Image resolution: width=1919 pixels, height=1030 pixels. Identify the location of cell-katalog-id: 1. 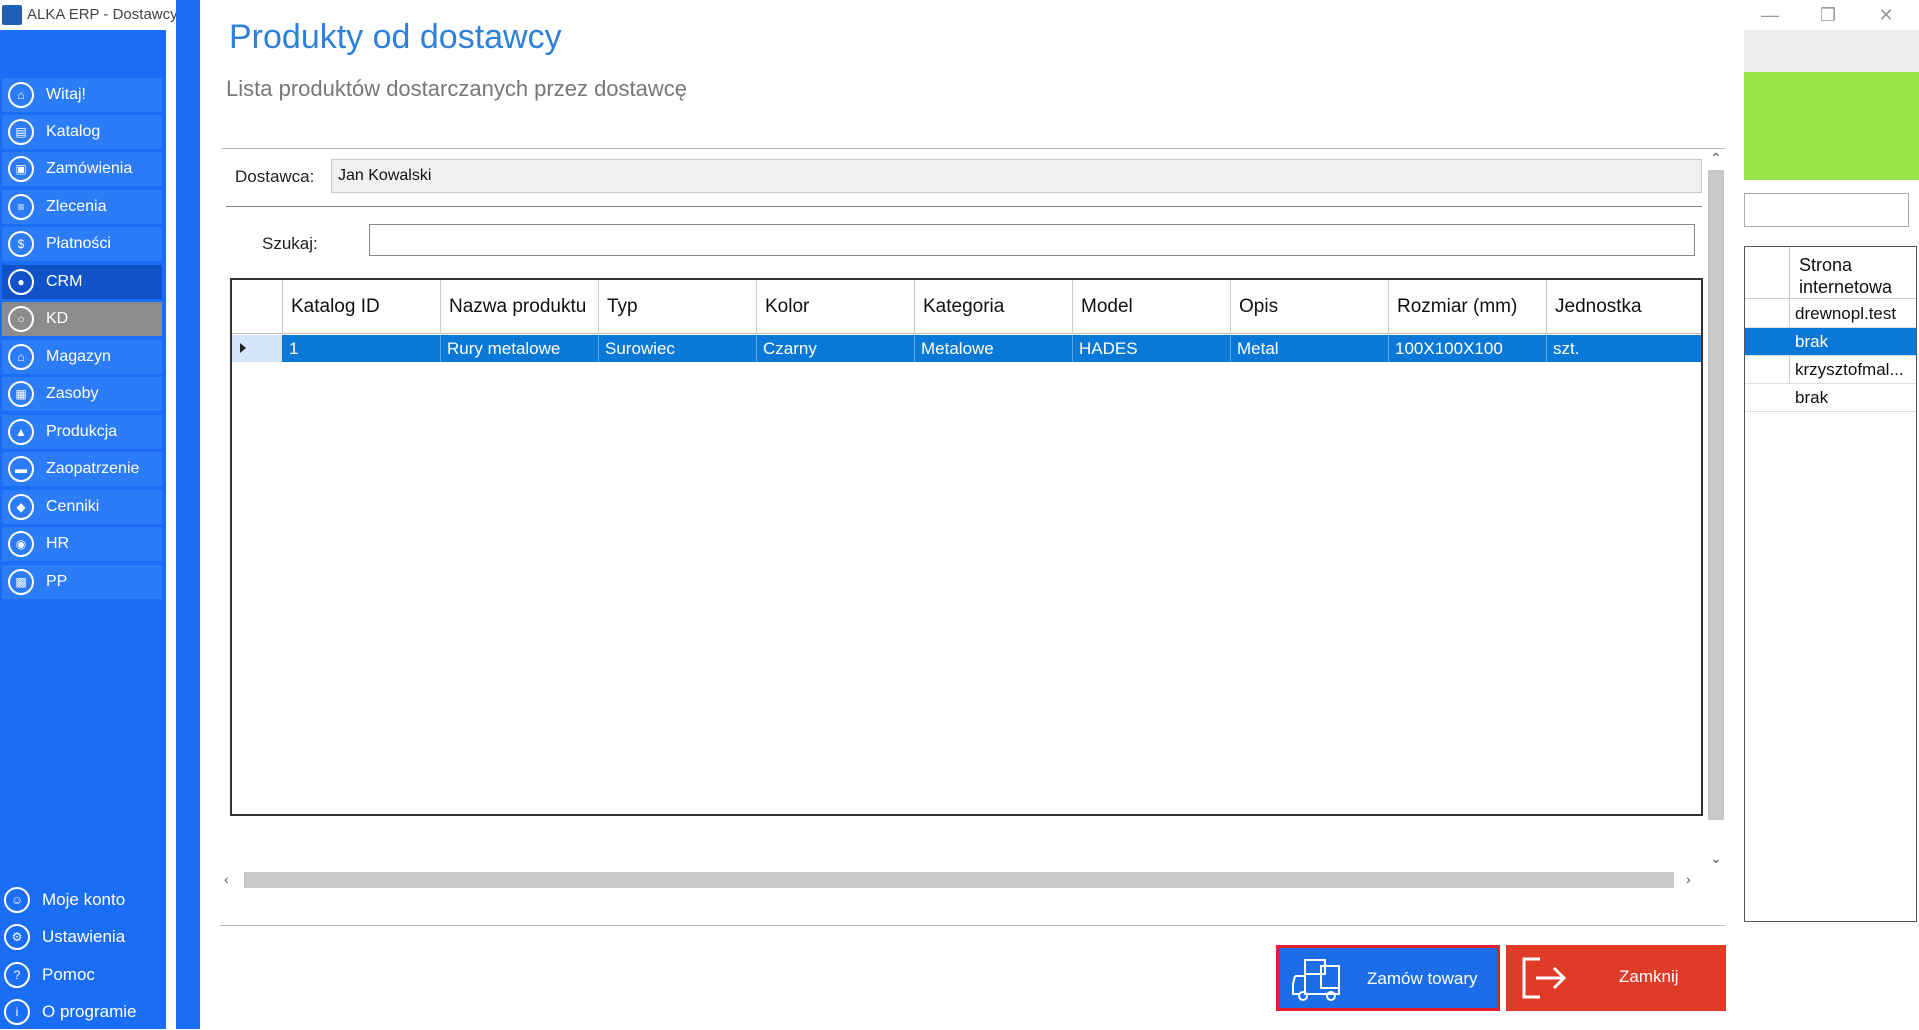
(362, 348).